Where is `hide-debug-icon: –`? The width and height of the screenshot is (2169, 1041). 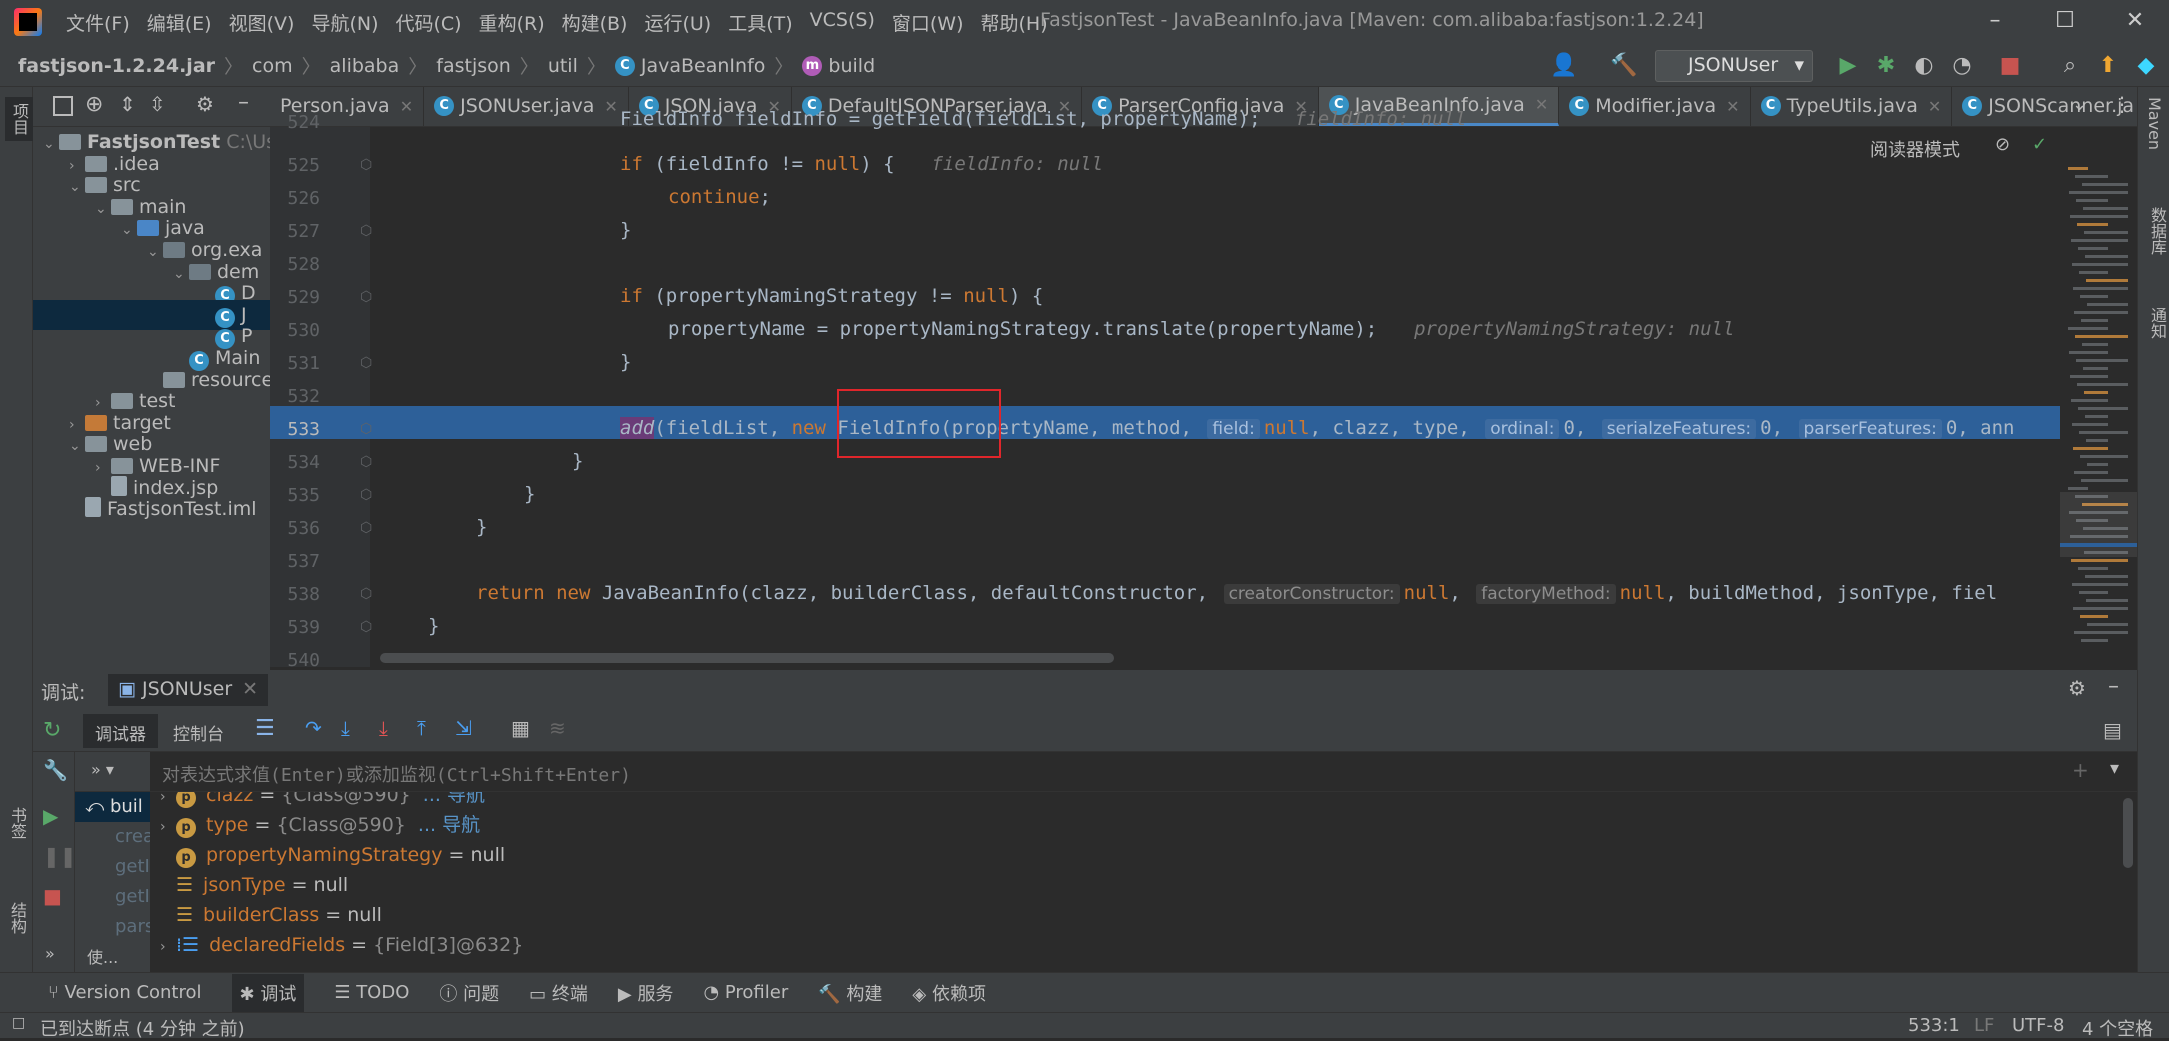
hide-debug-icon: – is located at coordinates (2113, 686).